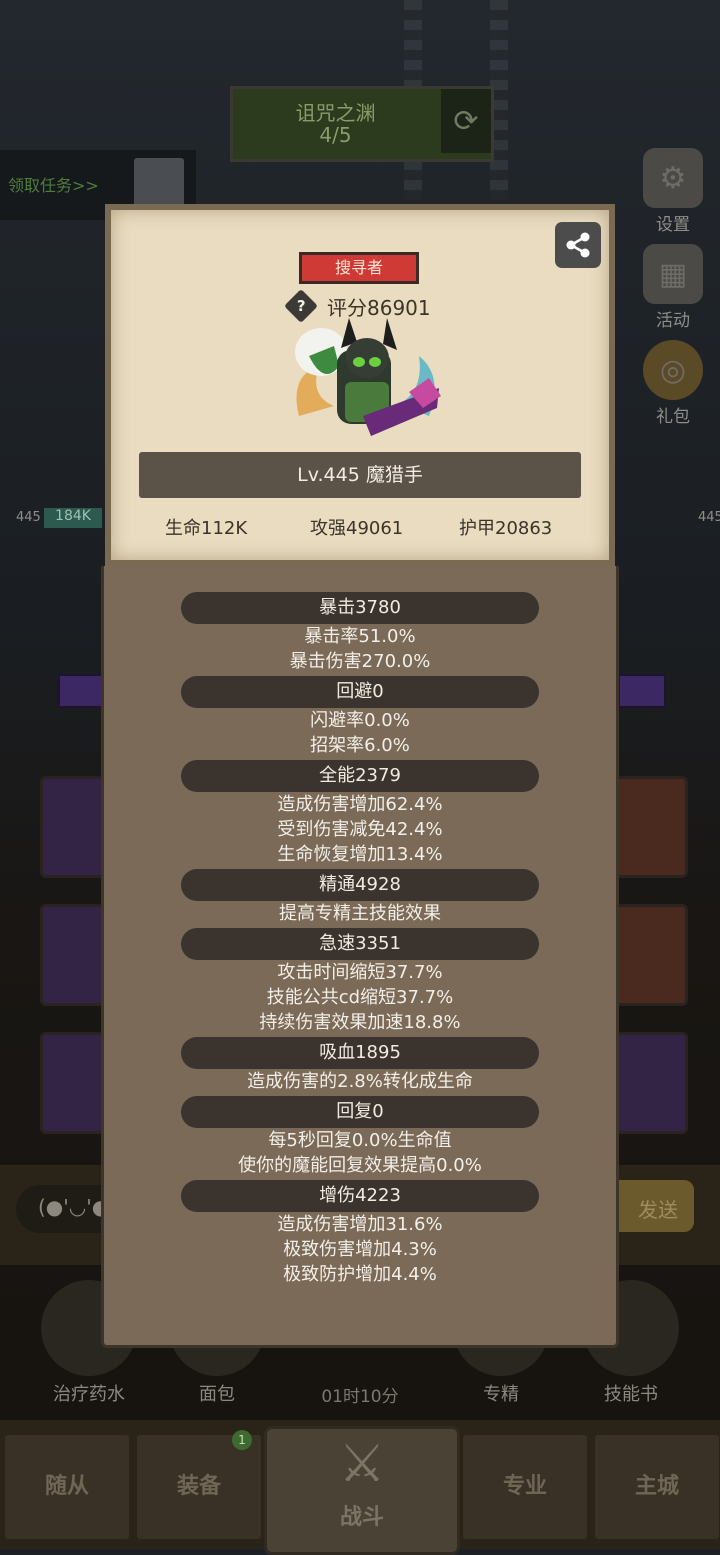 This screenshot has height=1555, width=720. I want to click on progress-bar-right, so click(642, 691).